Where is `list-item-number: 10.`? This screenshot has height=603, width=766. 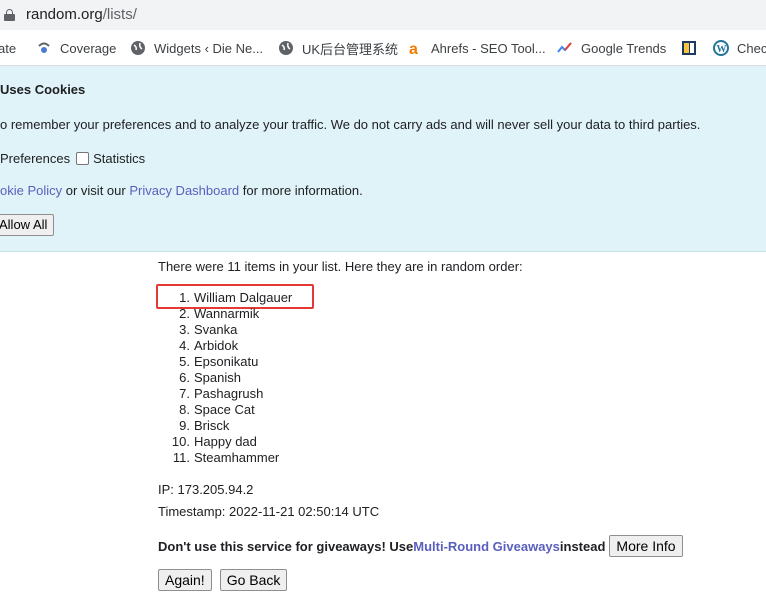
list-item-number: 10. is located at coordinates (180, 441).